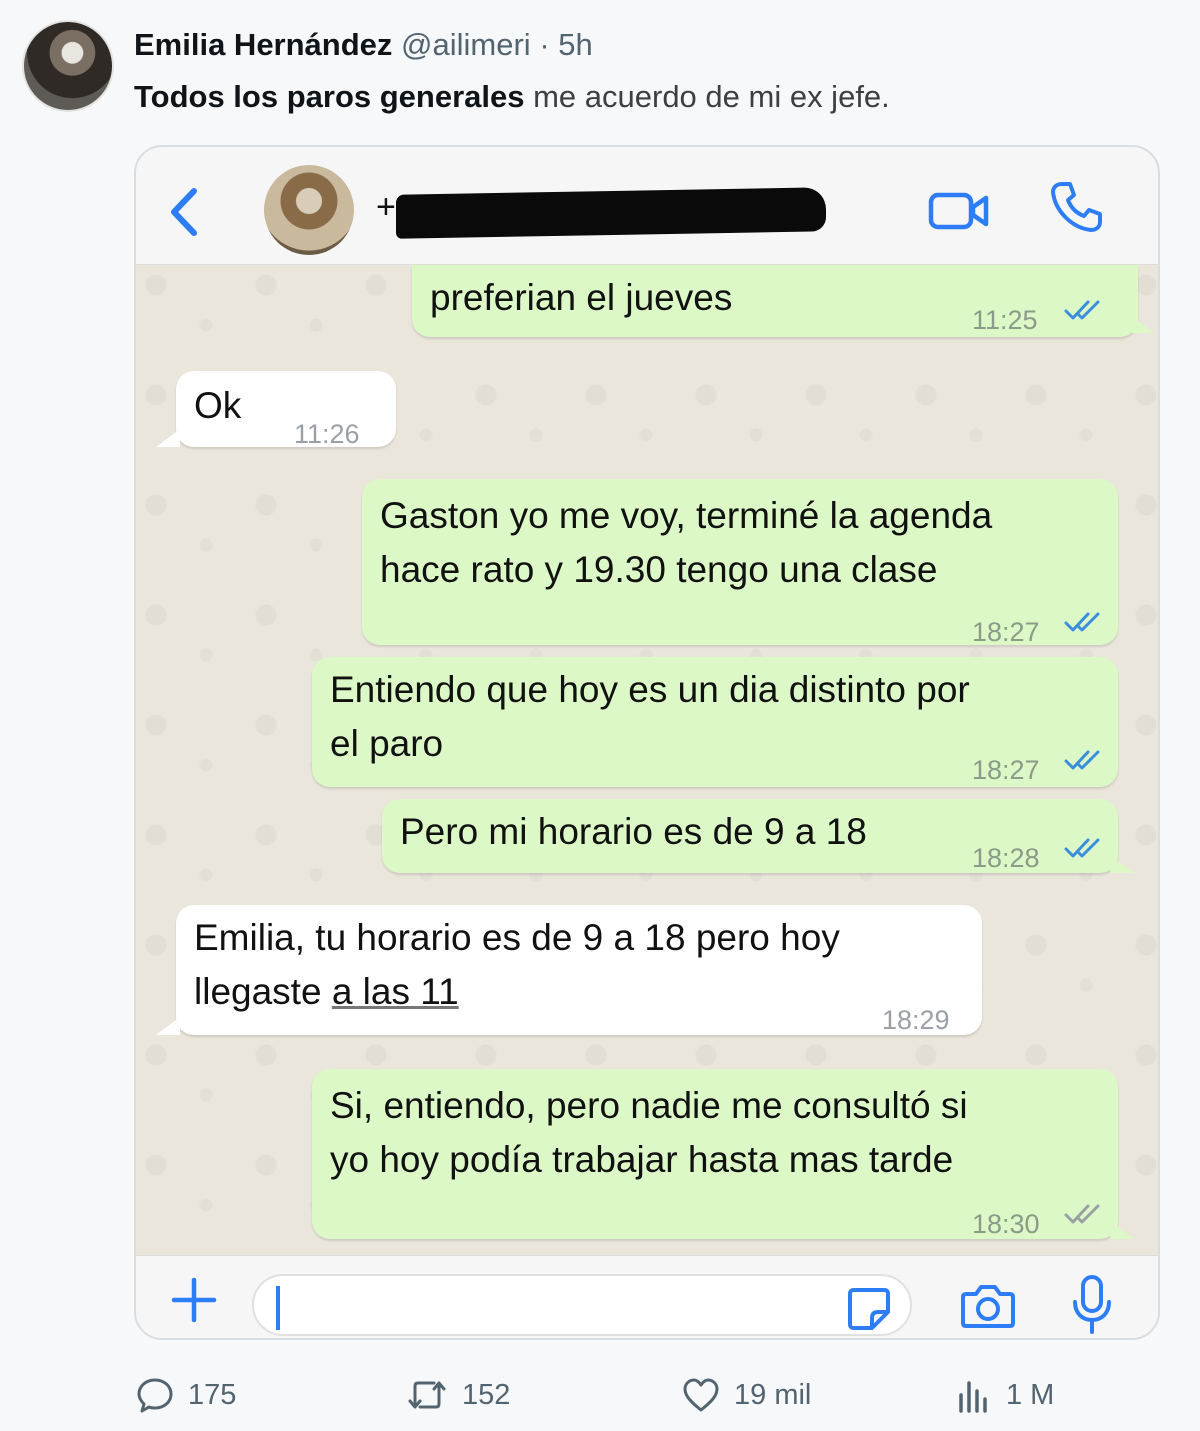  I want to click on chat-input-bar, so click(647, 1296).